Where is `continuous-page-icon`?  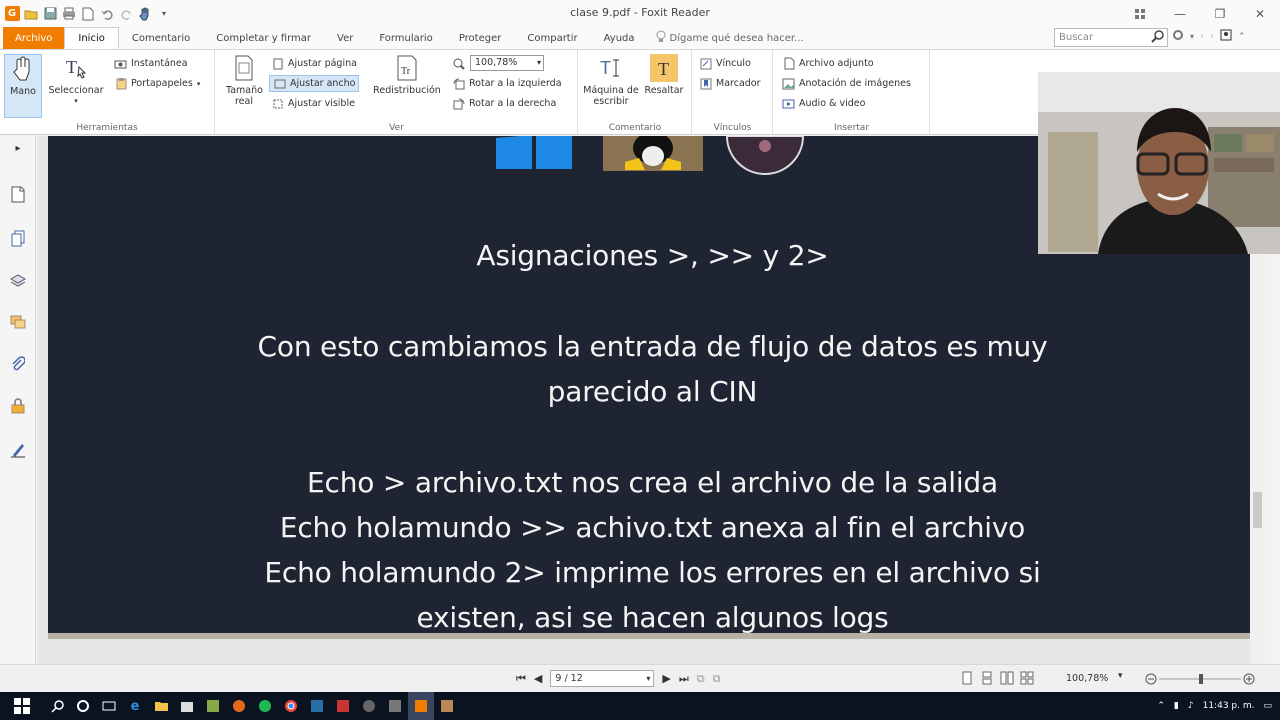
continuous-page-icon is located at coordinates (987, 679).